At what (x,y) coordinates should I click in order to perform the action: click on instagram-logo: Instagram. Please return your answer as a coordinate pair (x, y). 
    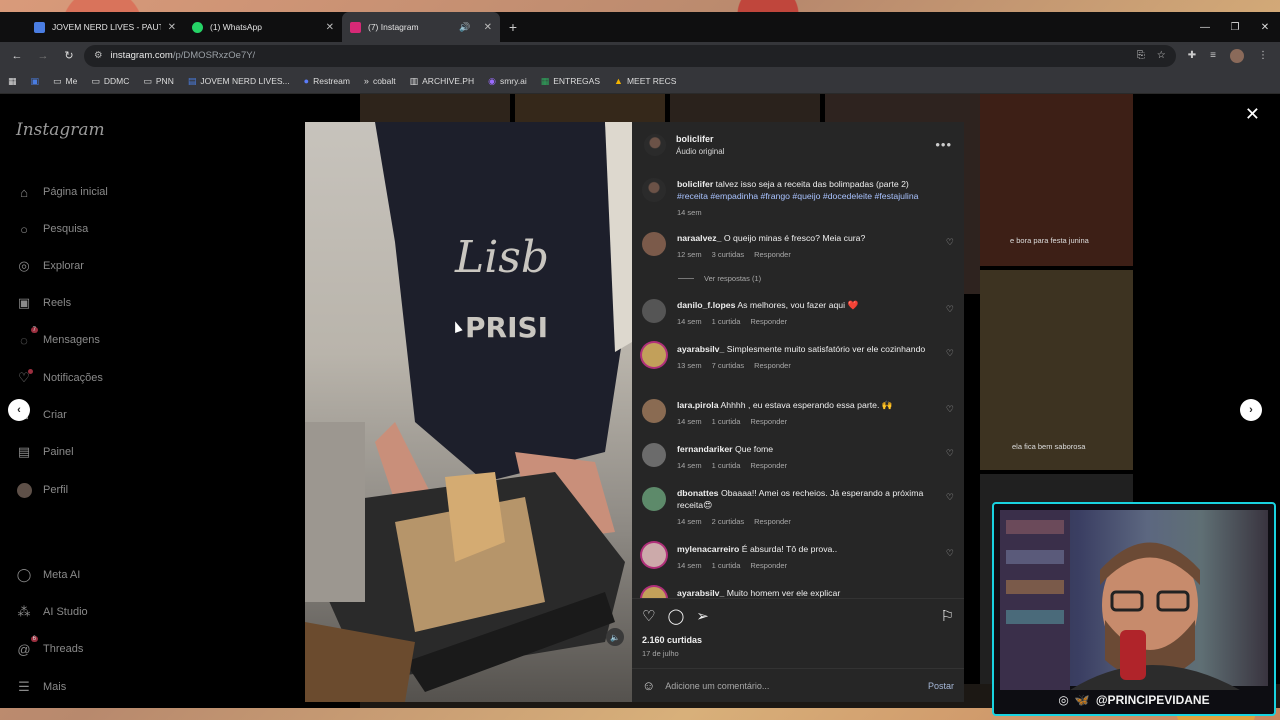
    Looking at the image, I should click on (60, 130).